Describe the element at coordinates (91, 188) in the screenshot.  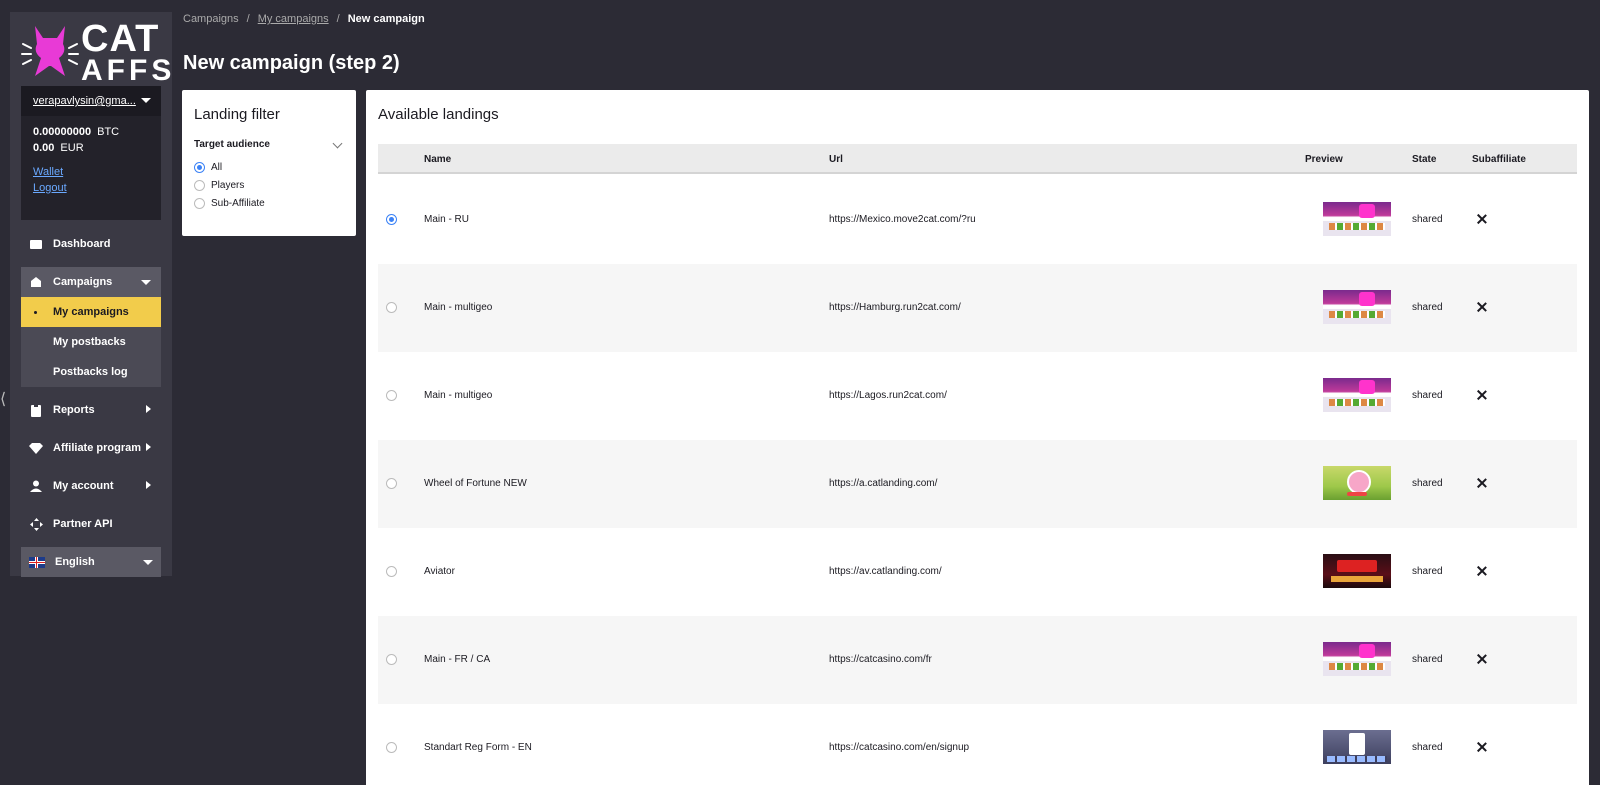
I see `logout-link: Logout` at that location.